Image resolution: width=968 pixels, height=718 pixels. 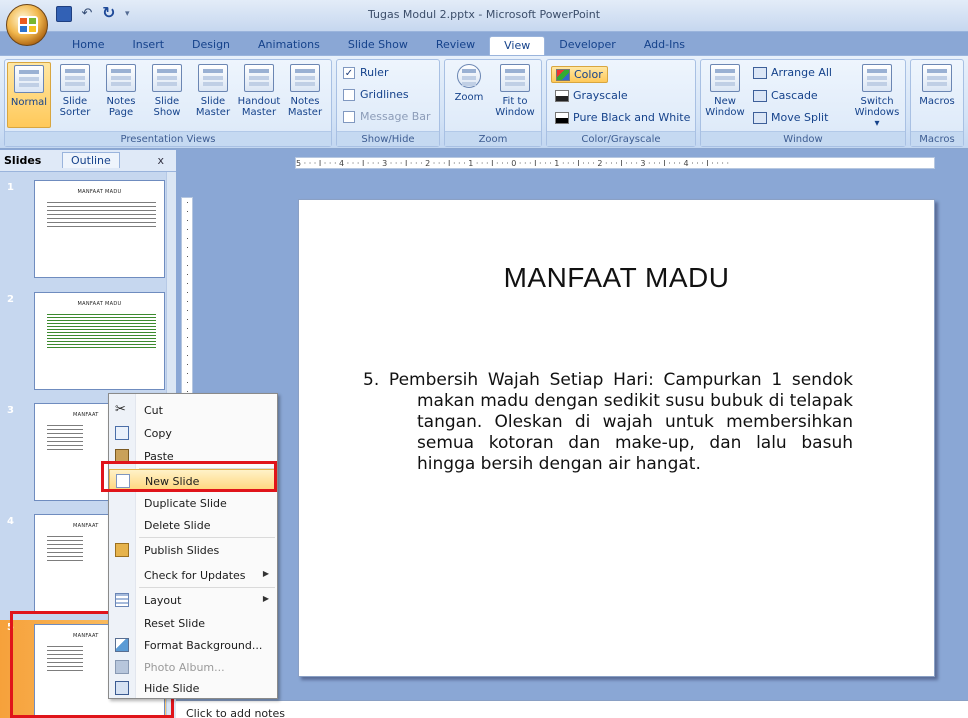 I want to click on magnifier-icon, so click(x=469, y=76).